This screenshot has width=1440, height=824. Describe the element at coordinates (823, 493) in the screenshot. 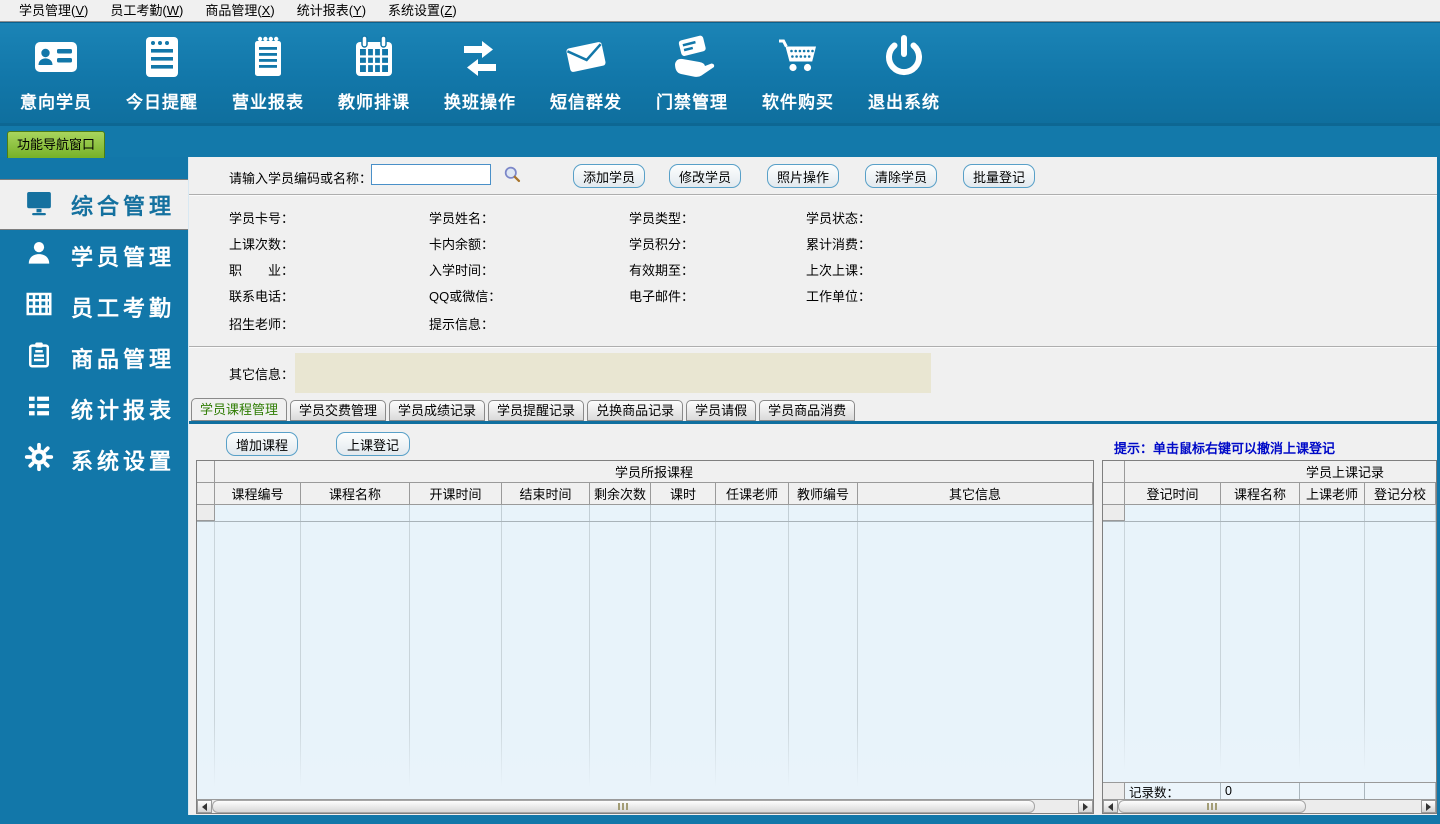

I see `column-header: 教师编号` at that location.